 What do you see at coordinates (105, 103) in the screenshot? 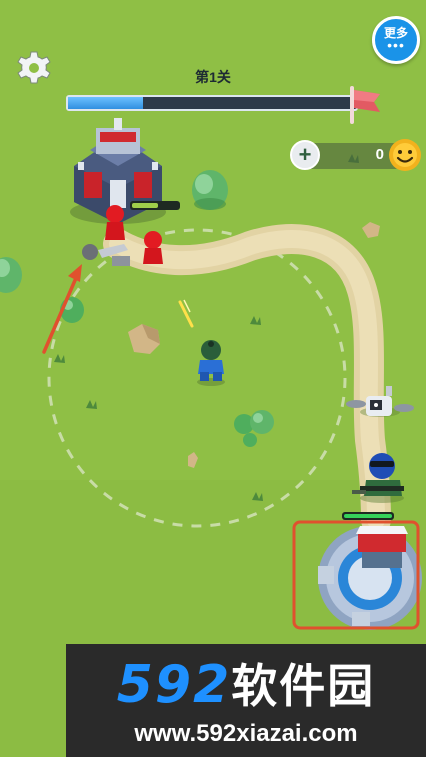
I see `level-progress-fill` at bounding box center [105, 103].